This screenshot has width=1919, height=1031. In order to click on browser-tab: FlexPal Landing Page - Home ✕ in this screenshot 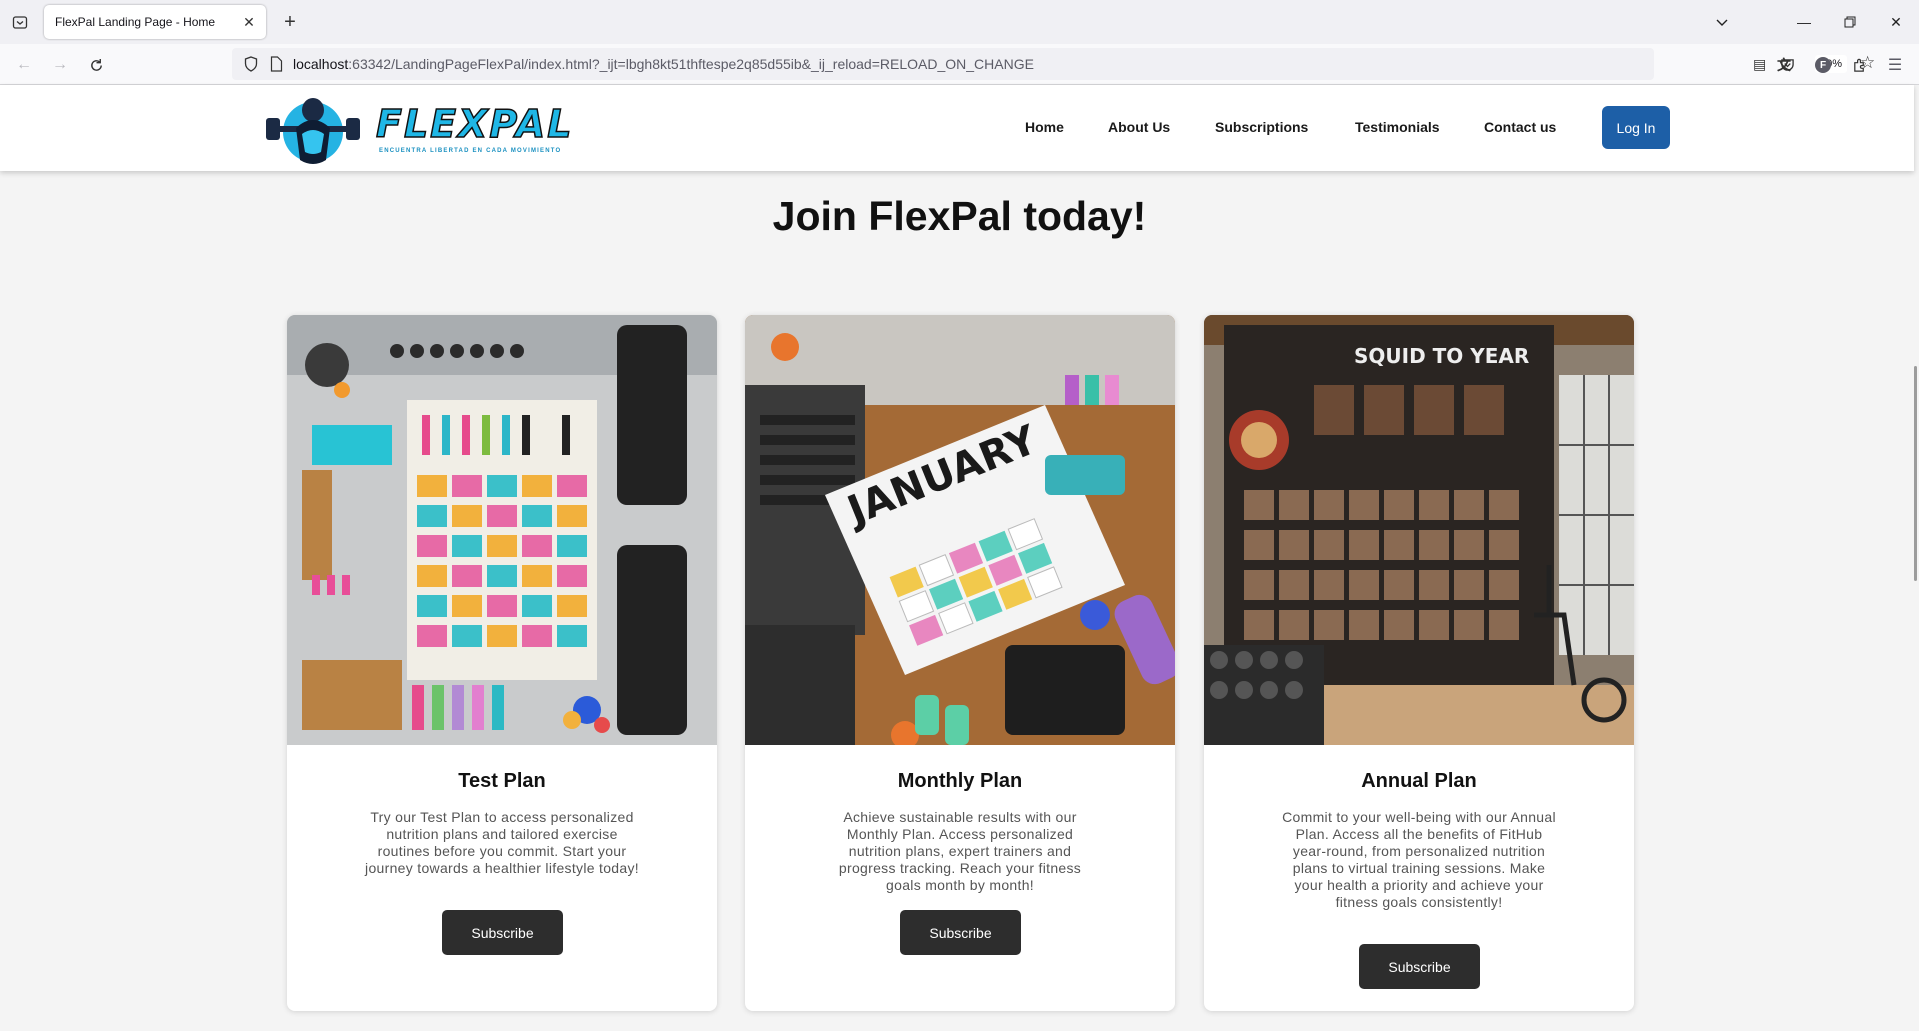, I will do `click(155, 22)`.